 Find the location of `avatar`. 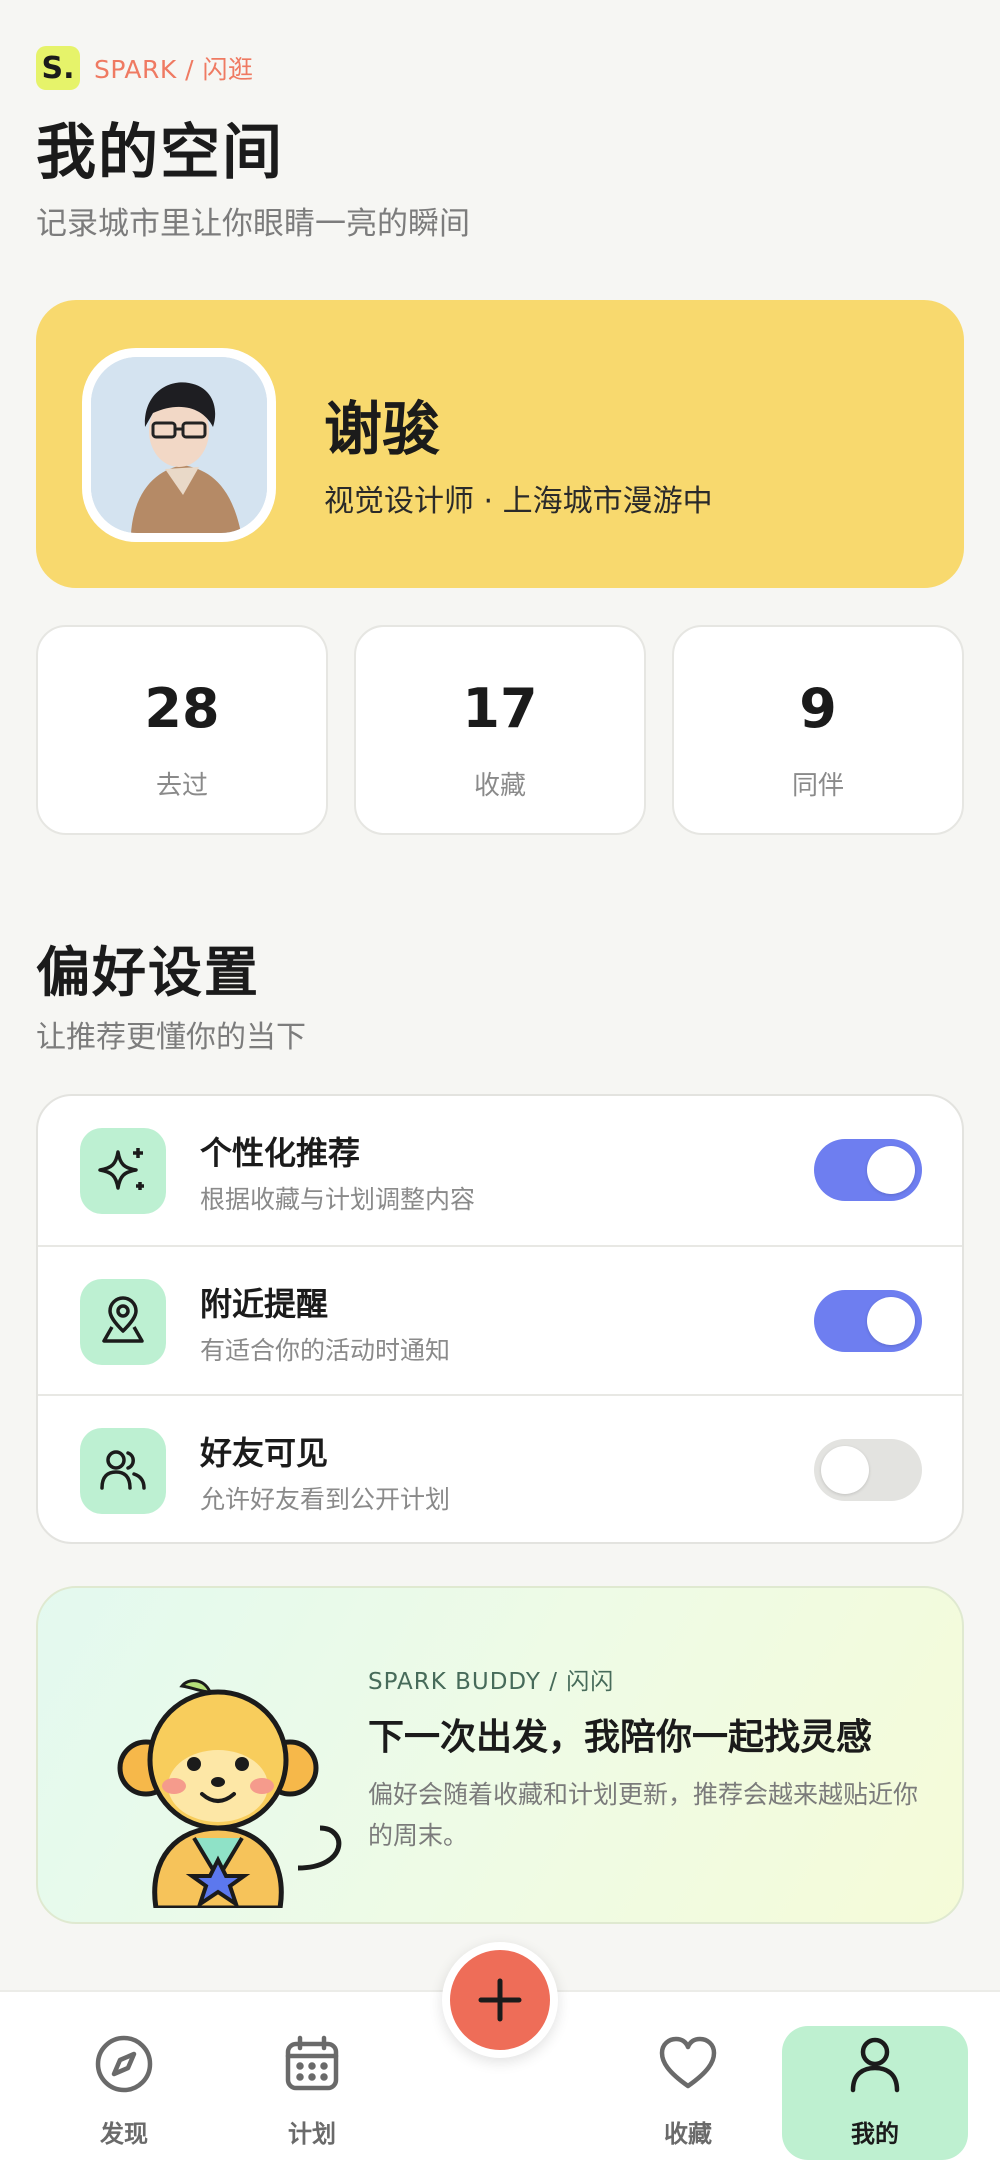

avatar is located at coordinates (179, 445).